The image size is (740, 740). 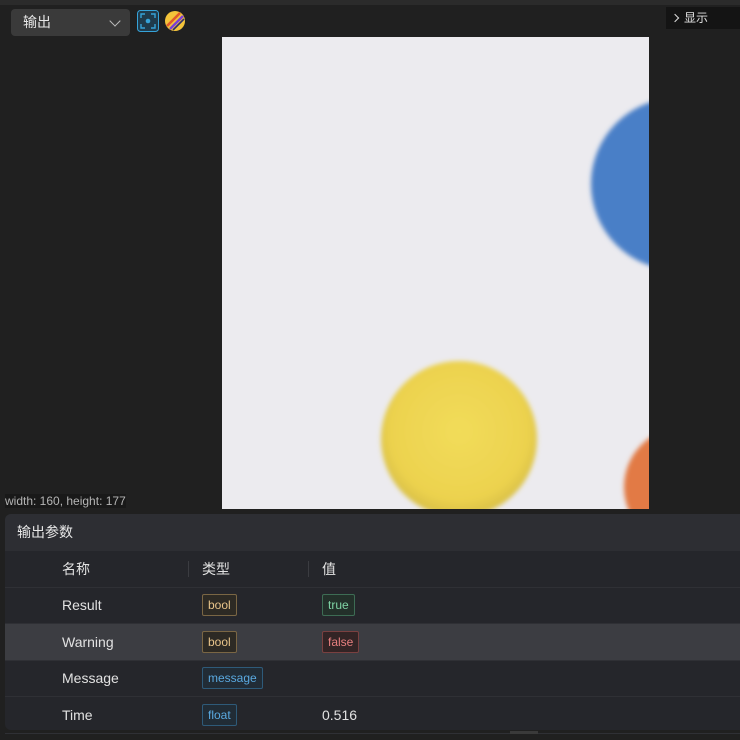 What do you see at coordinates (70, 22) in the screenshot?
I see `output-select: 输出` at bounding box center [70, 22].